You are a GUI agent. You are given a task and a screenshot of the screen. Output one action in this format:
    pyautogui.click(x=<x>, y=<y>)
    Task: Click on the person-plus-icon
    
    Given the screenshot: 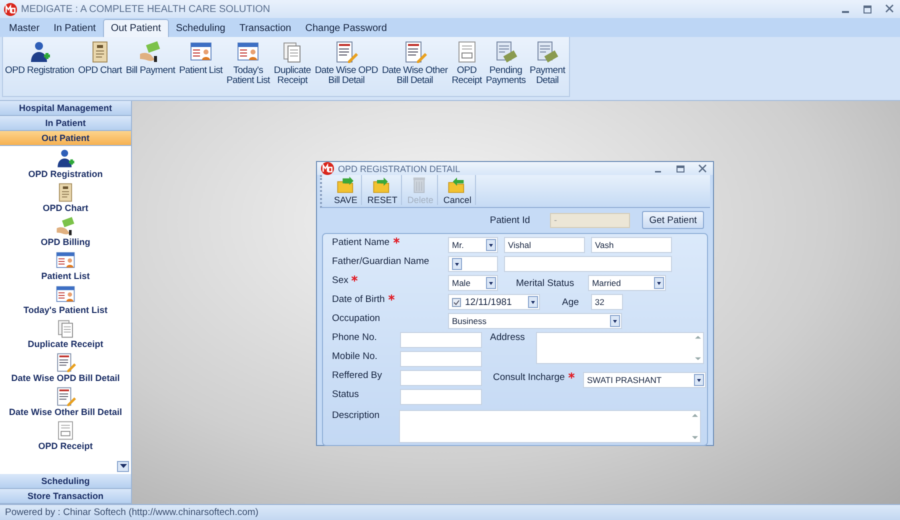 What is the action you would take?
    pyautogui.click(x=65, y=158)
    